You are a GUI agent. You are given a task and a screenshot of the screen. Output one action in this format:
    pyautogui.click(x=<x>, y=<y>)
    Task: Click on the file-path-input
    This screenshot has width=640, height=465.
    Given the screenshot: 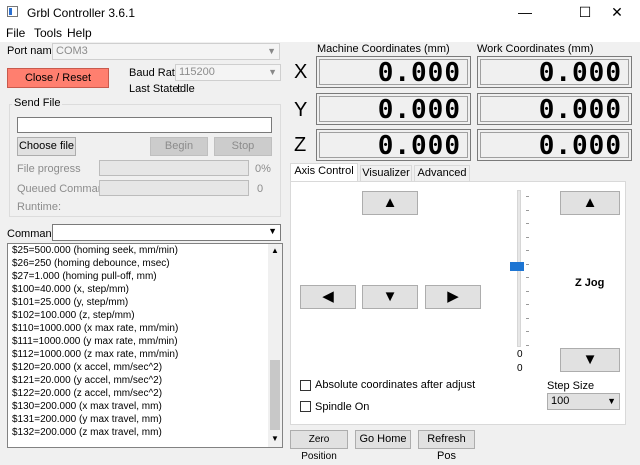 What is the action you would take?
    pyautogui.click(x=144, y=125)
    